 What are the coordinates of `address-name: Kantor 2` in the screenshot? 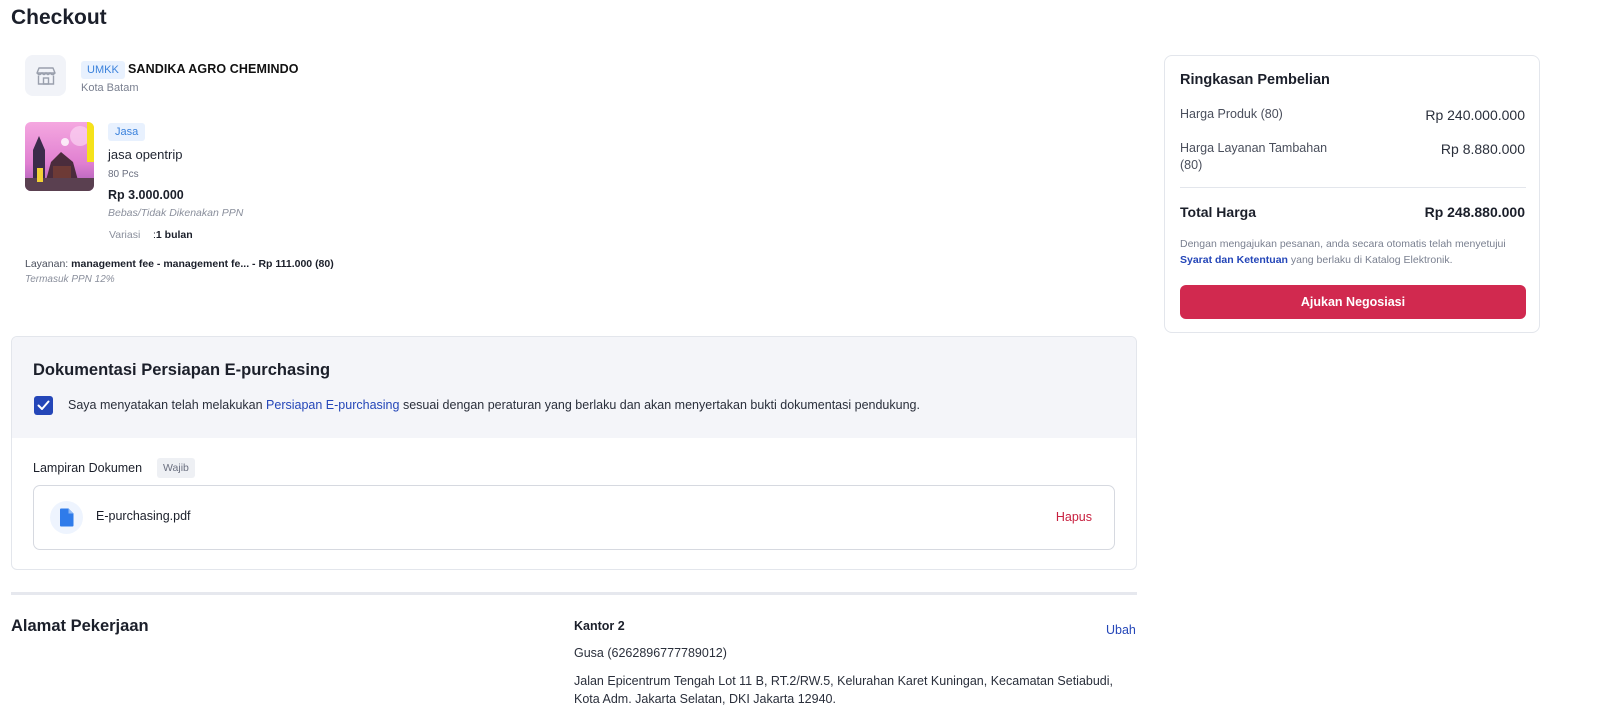 It's located at (599, 626).